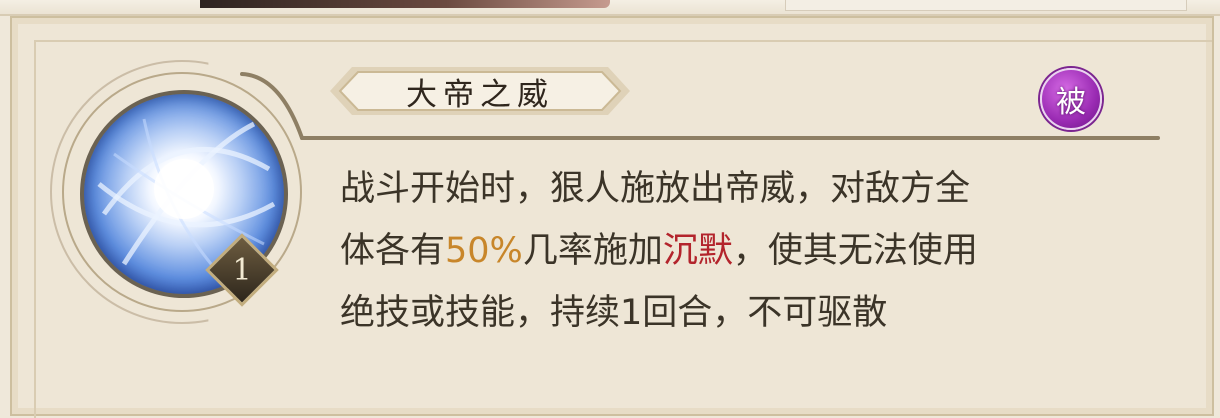 Image resolution: width=1220 pixels, height=418 pixels. Describe the element at coordinates (405, 4) in the screenshot. I see `character-art-fragment` at that location.